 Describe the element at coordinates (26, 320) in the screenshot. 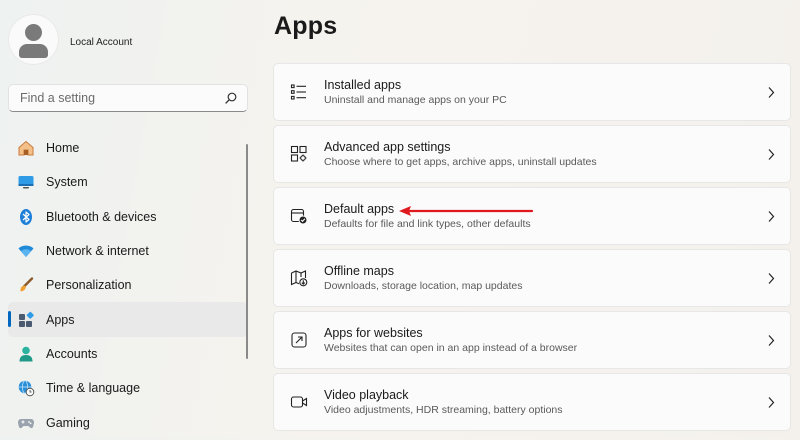

I see `apps-icon` at that location.